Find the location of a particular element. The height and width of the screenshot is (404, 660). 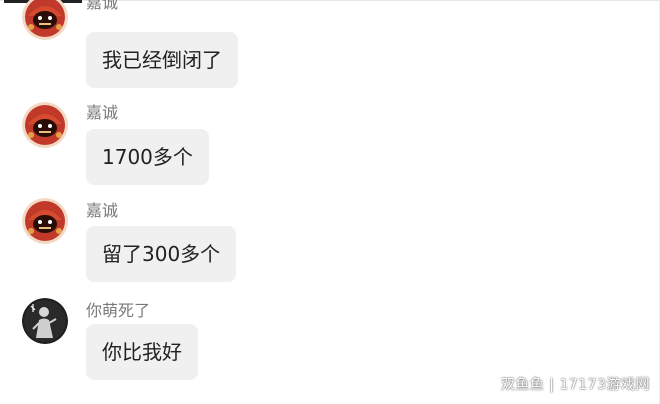

dark-sketch-avatar-icon is located at coordinates (45, 321).